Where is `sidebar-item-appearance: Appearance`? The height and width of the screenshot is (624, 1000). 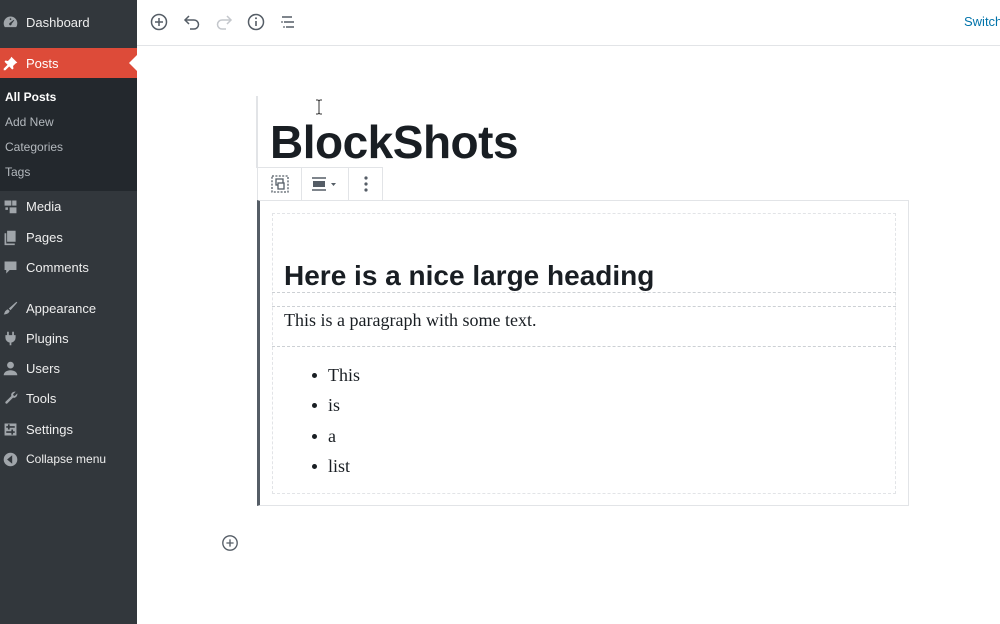
sidebar-item-appearance: Appearance is located at coordinates (68, 308).